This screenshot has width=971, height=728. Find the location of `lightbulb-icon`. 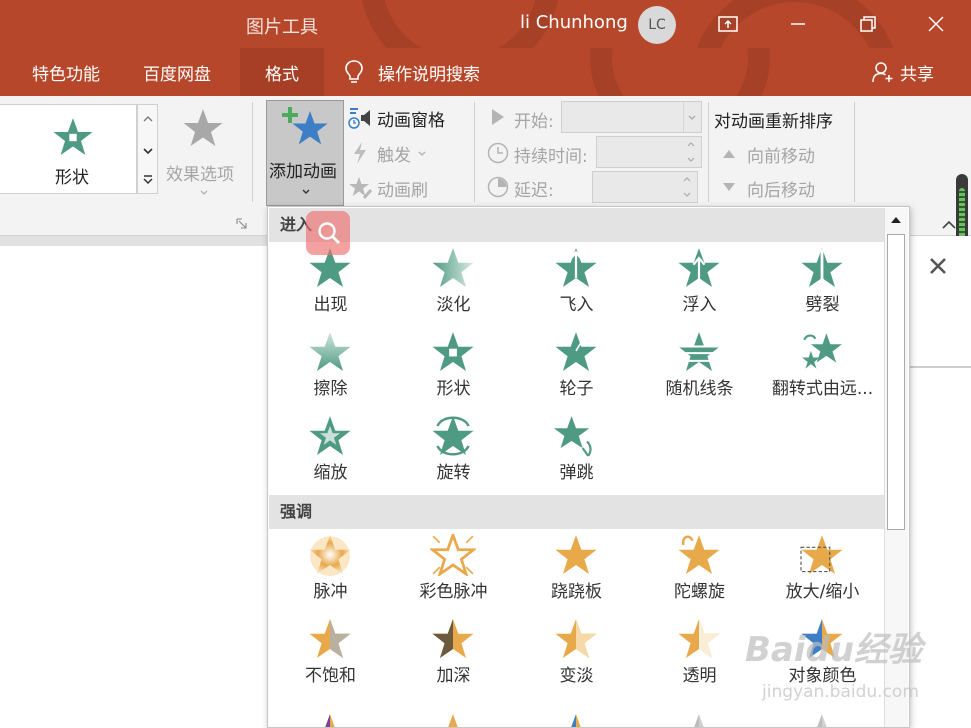

lightbulb-icon is located at coordinates (354, 71).